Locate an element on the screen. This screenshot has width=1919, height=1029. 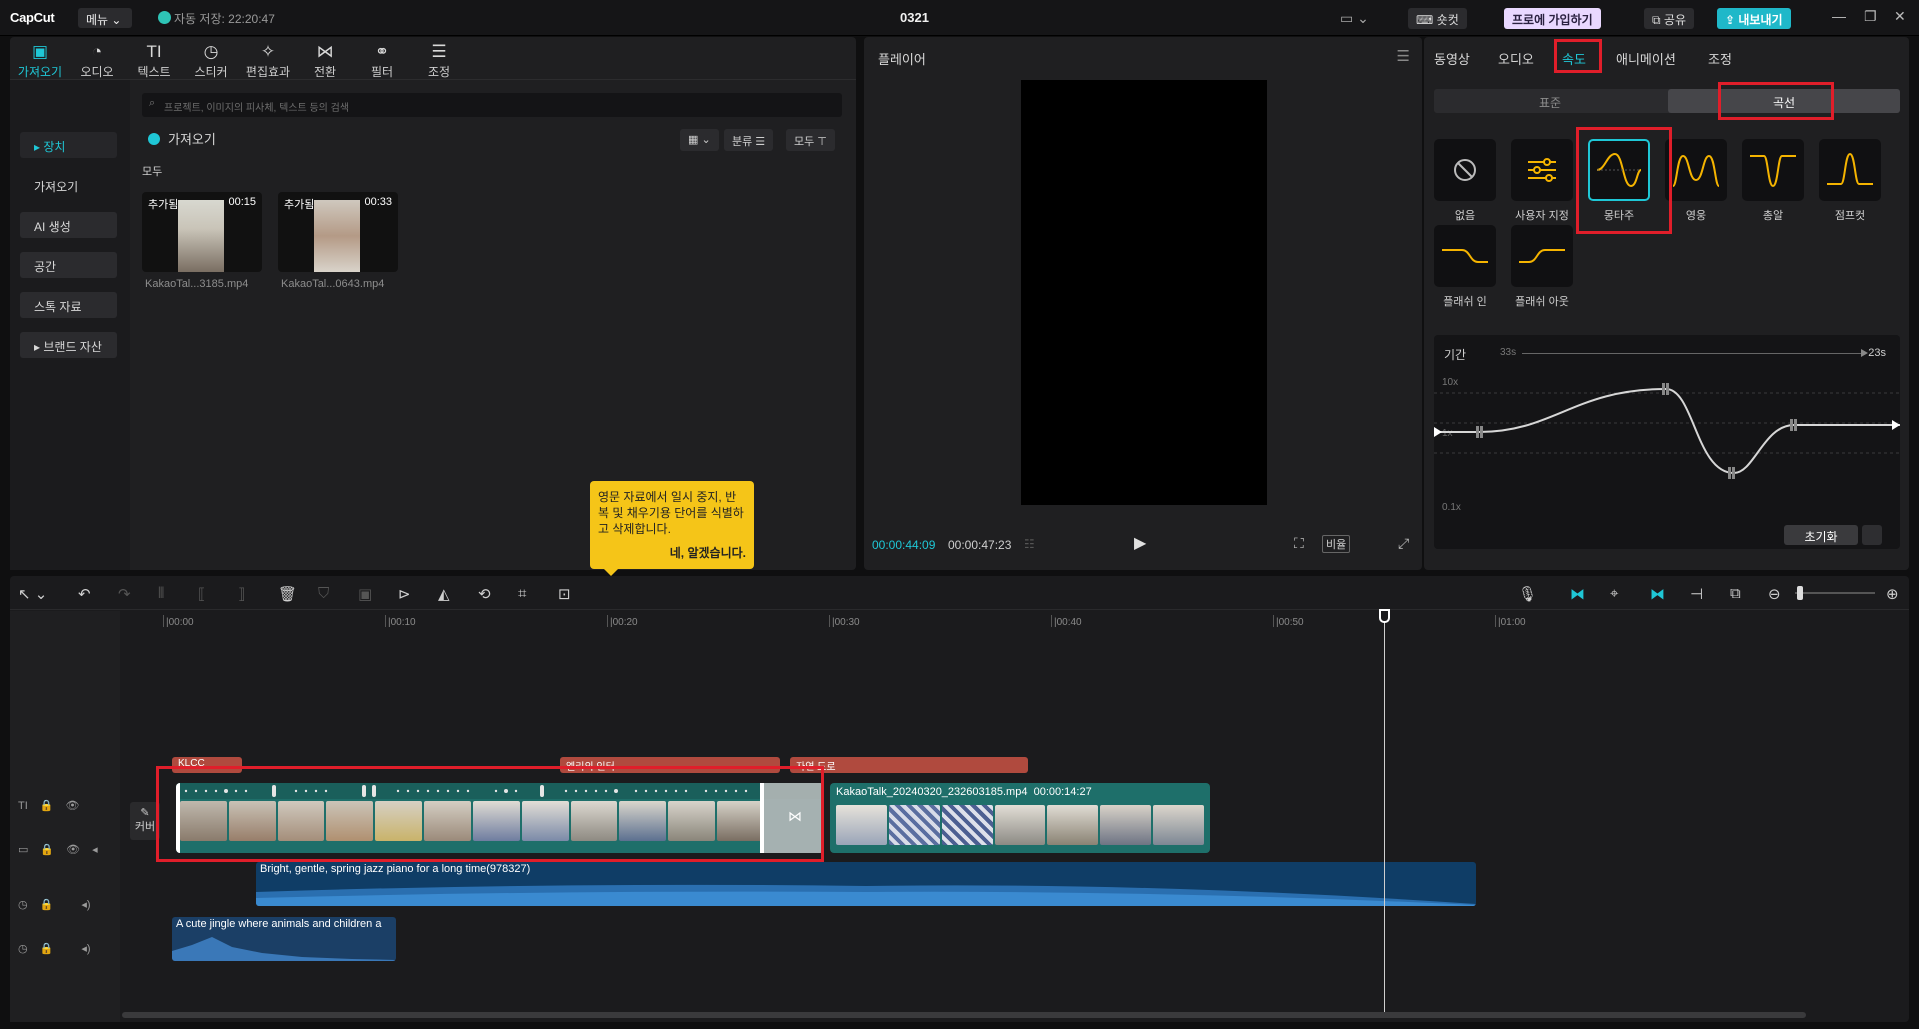
play-circle-icon: ⊳ is located at coordinates (404, 594).